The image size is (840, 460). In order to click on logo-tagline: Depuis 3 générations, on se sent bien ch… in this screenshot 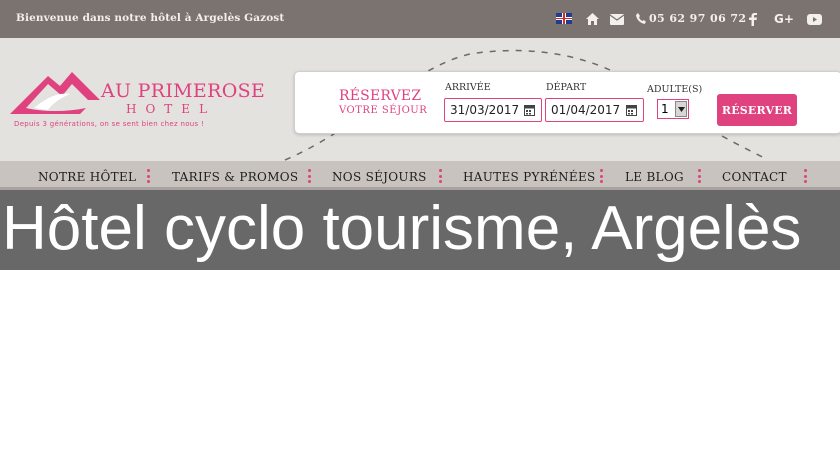, I will do `click(109, 124)`.